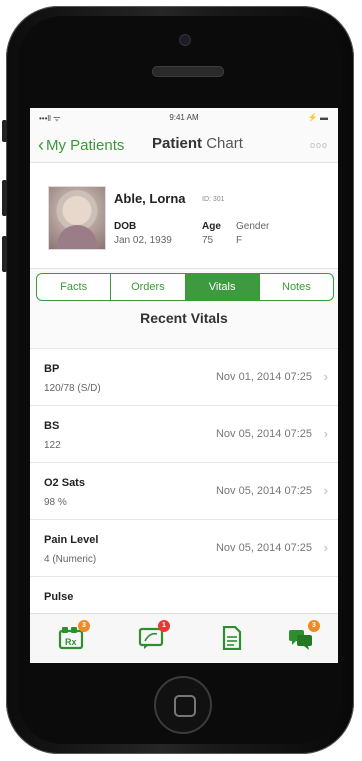 The image size is (362, 761). I want to click on patient-photo-body, so click(77, 237).